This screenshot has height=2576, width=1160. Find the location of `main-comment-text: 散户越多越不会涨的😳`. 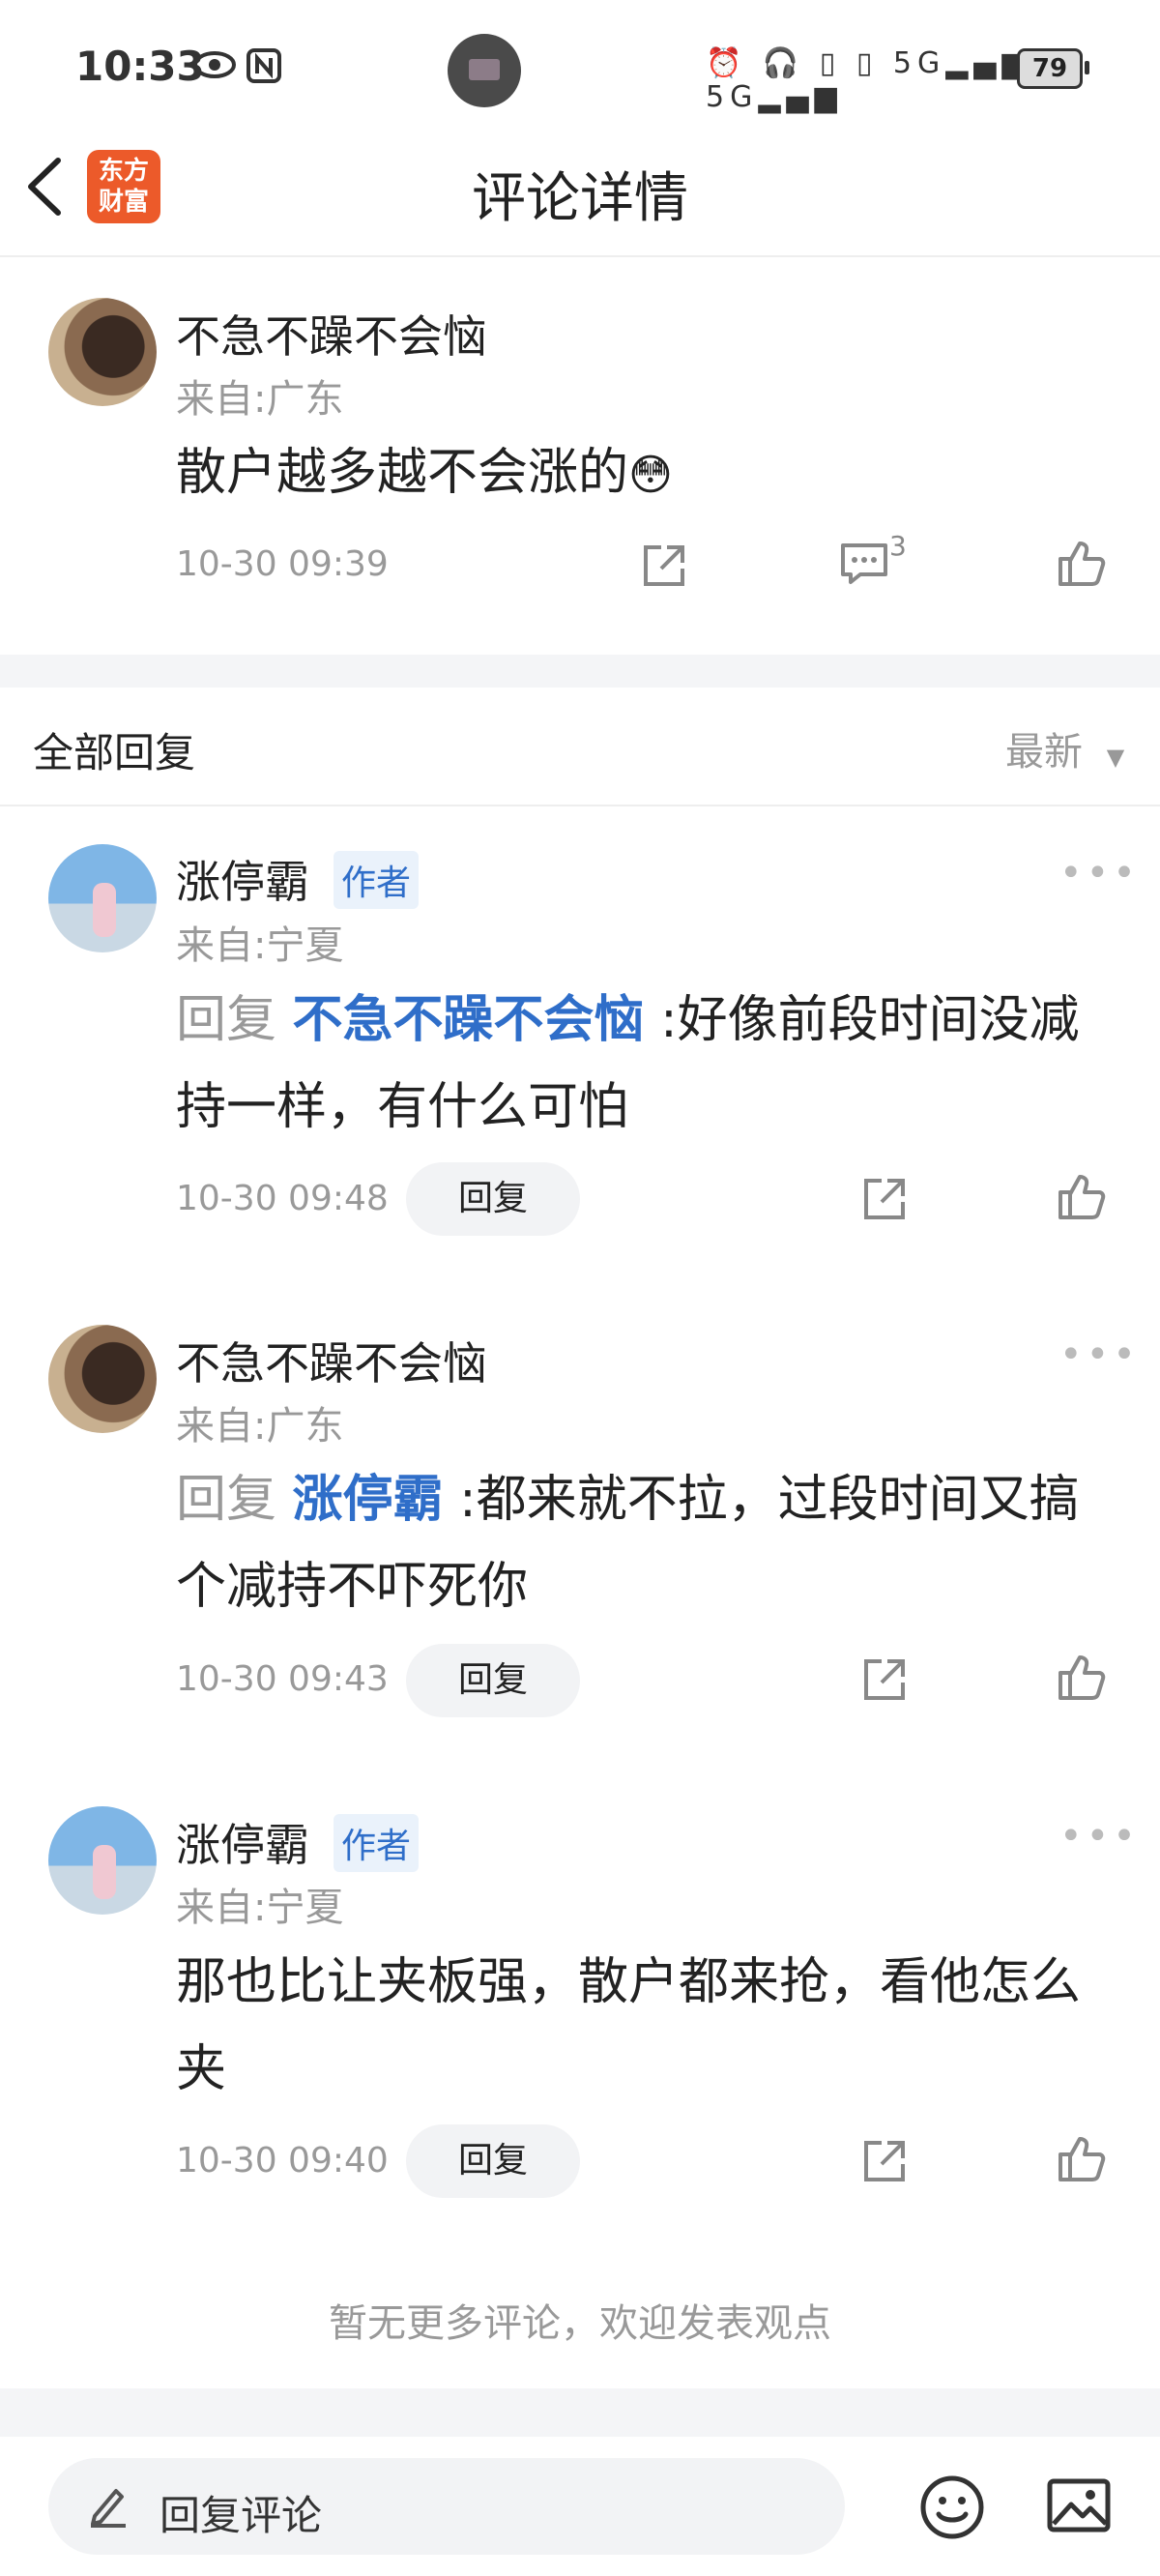

main-comment-text: 散户越多越不会涨的😳 is located at coordinates (425, 474).